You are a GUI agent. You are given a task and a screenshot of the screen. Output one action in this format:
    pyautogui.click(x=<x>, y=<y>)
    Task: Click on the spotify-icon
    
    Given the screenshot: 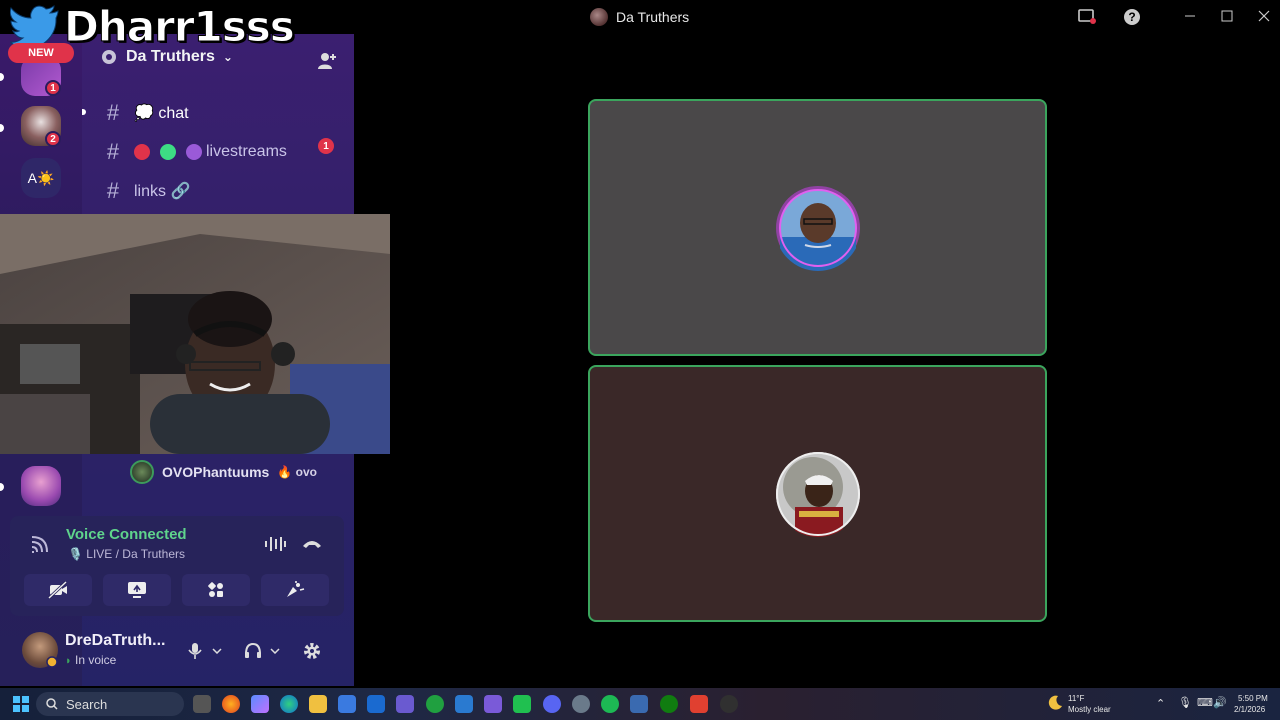 What is the action you would take?
    pyautogui.click(x=610, y=704)
    